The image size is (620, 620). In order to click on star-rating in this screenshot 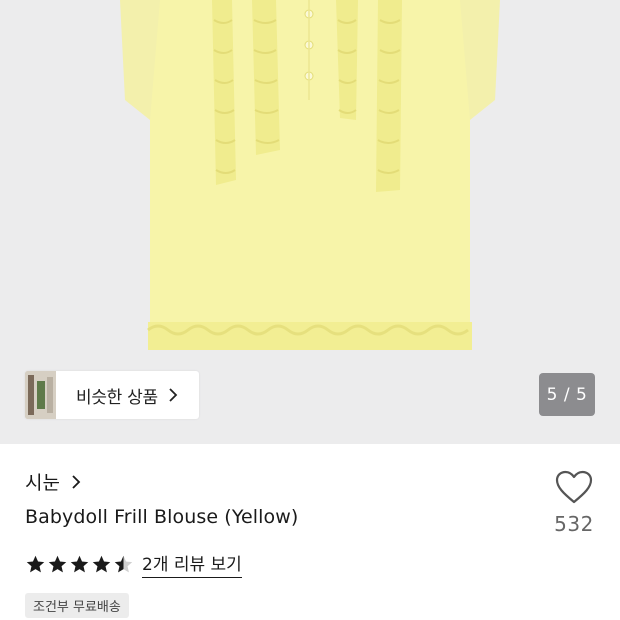, I will do `click(79, 564)`.